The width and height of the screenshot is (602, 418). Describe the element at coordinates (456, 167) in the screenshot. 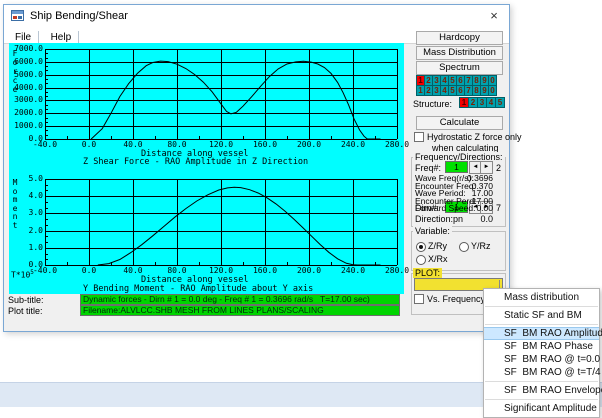

I see `freq-number-value: 1` at that location.